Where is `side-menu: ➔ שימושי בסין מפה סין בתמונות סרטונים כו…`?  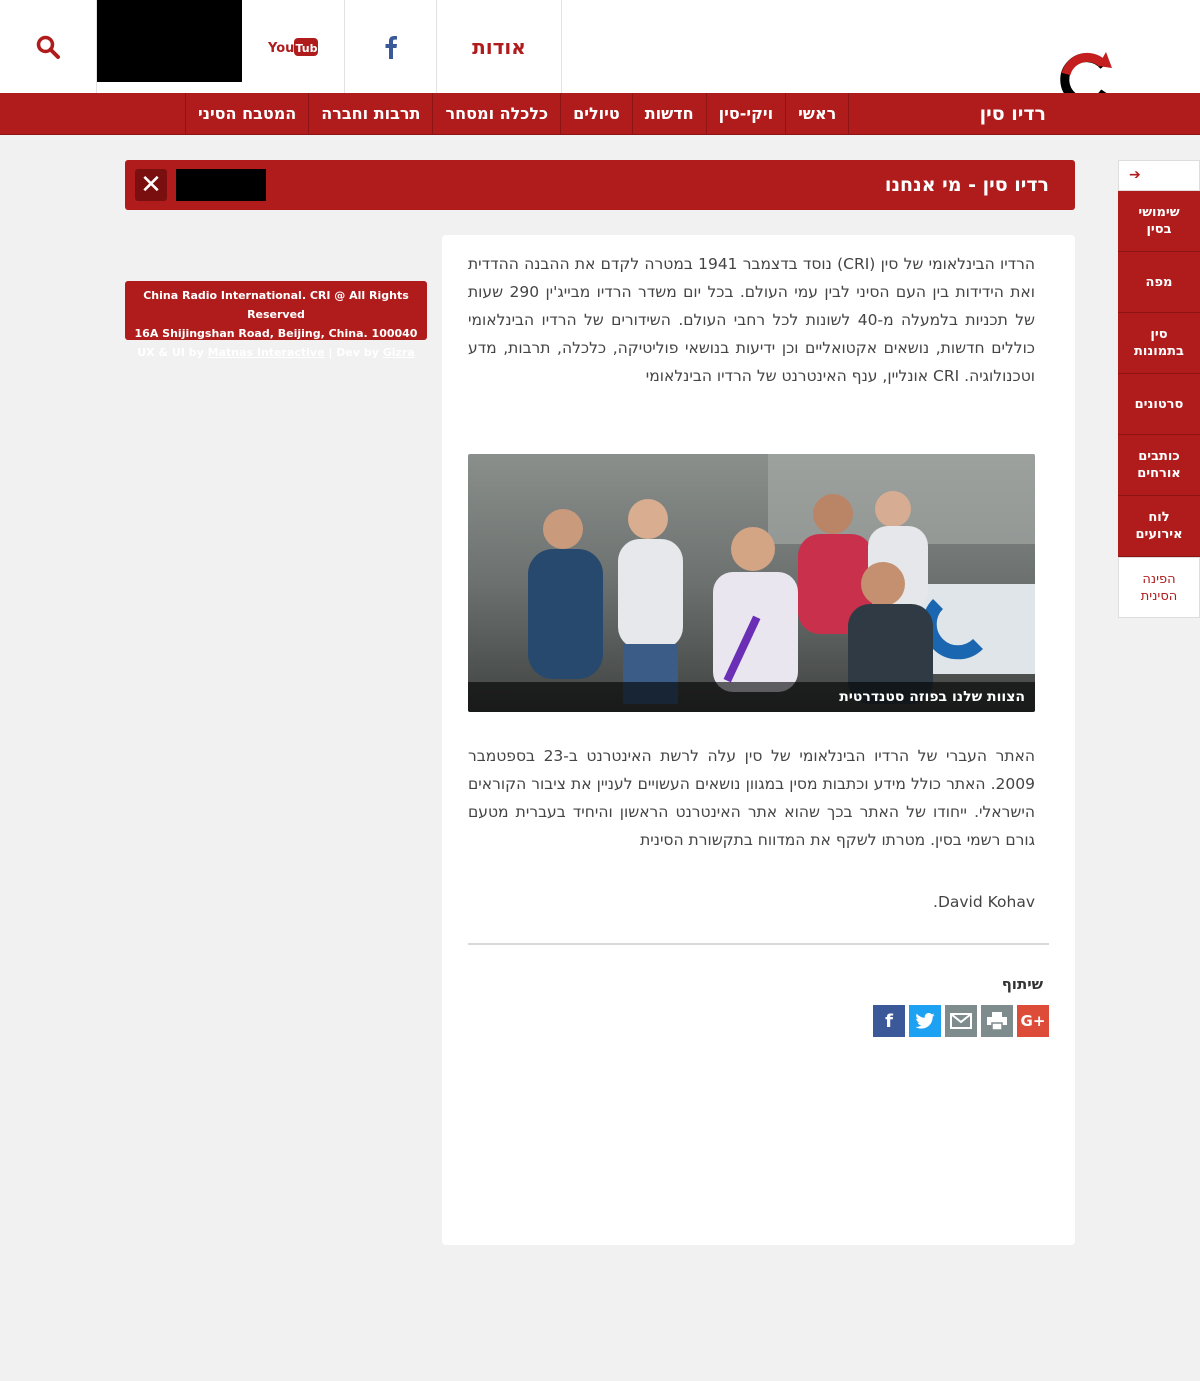
side-menu: ➔ שימושי בסין מפה סין בתמונות סרטונים כו… is located at coordinates (1159, 389).